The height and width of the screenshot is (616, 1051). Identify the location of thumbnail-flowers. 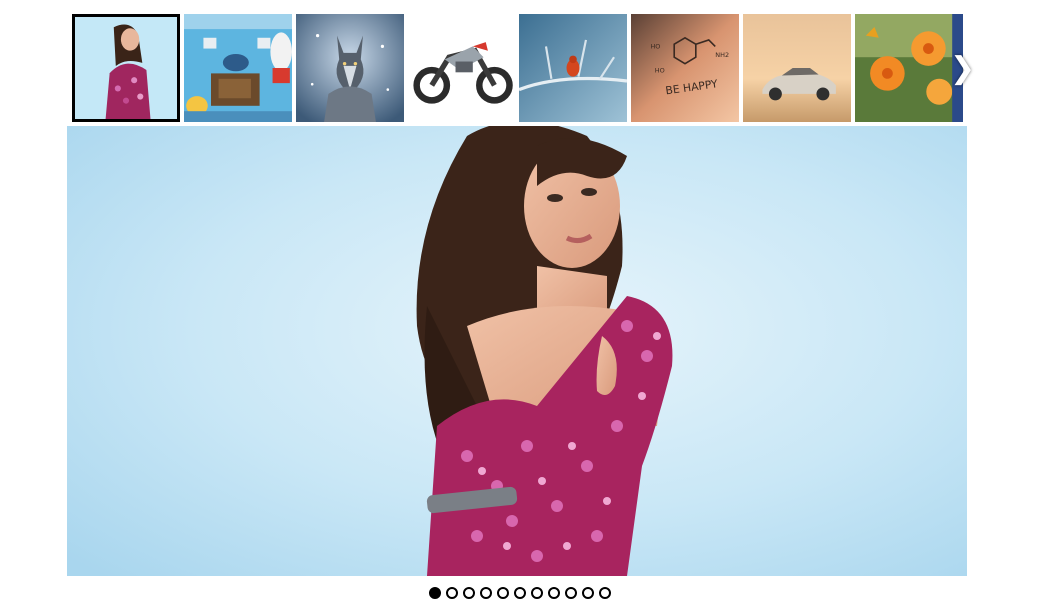
(909, 68).